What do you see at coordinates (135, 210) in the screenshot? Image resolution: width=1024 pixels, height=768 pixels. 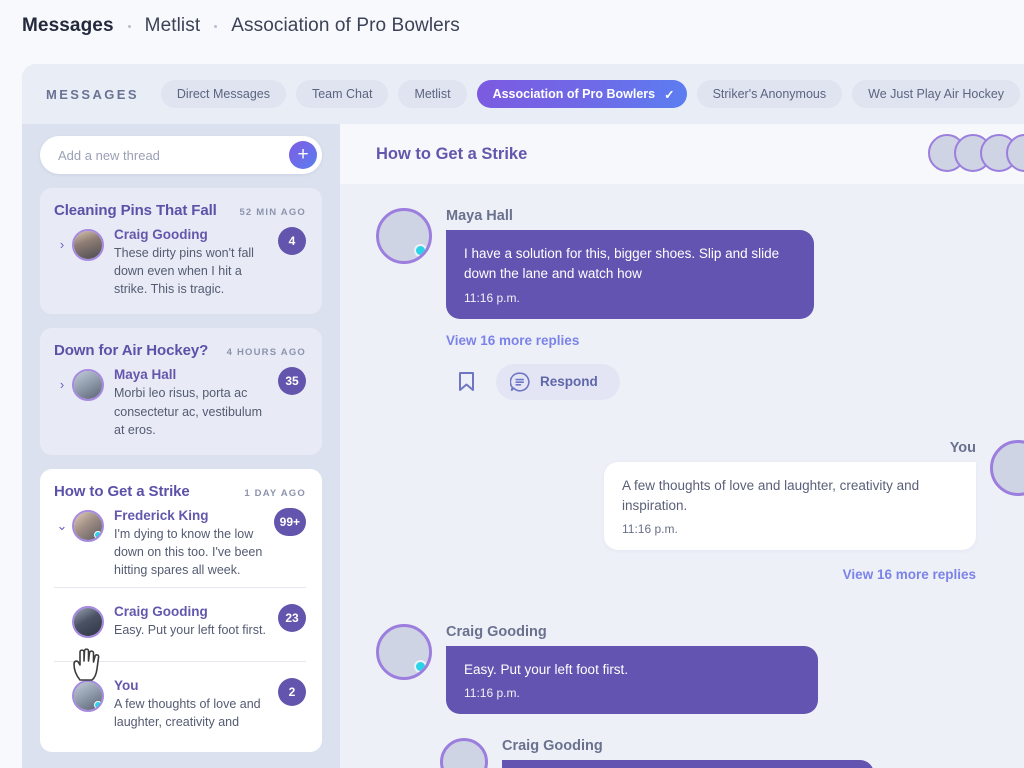 I see `thread-title: Cleaning Pins That Fall` at bounding box center [135, 210].